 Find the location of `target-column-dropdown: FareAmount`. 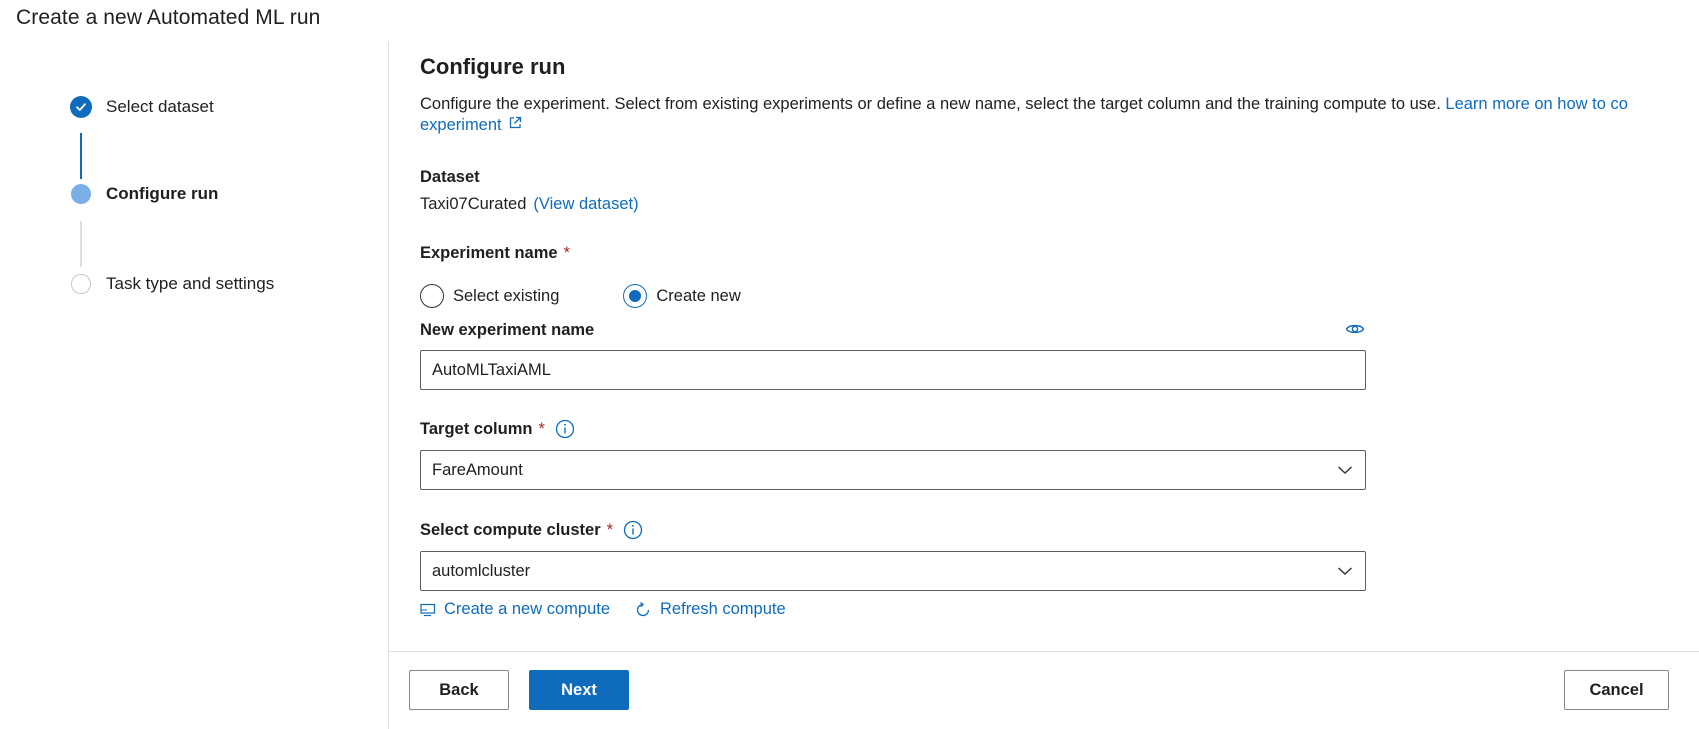

target-column-dropdown: FareAmount is located at coordinates (893, 470).